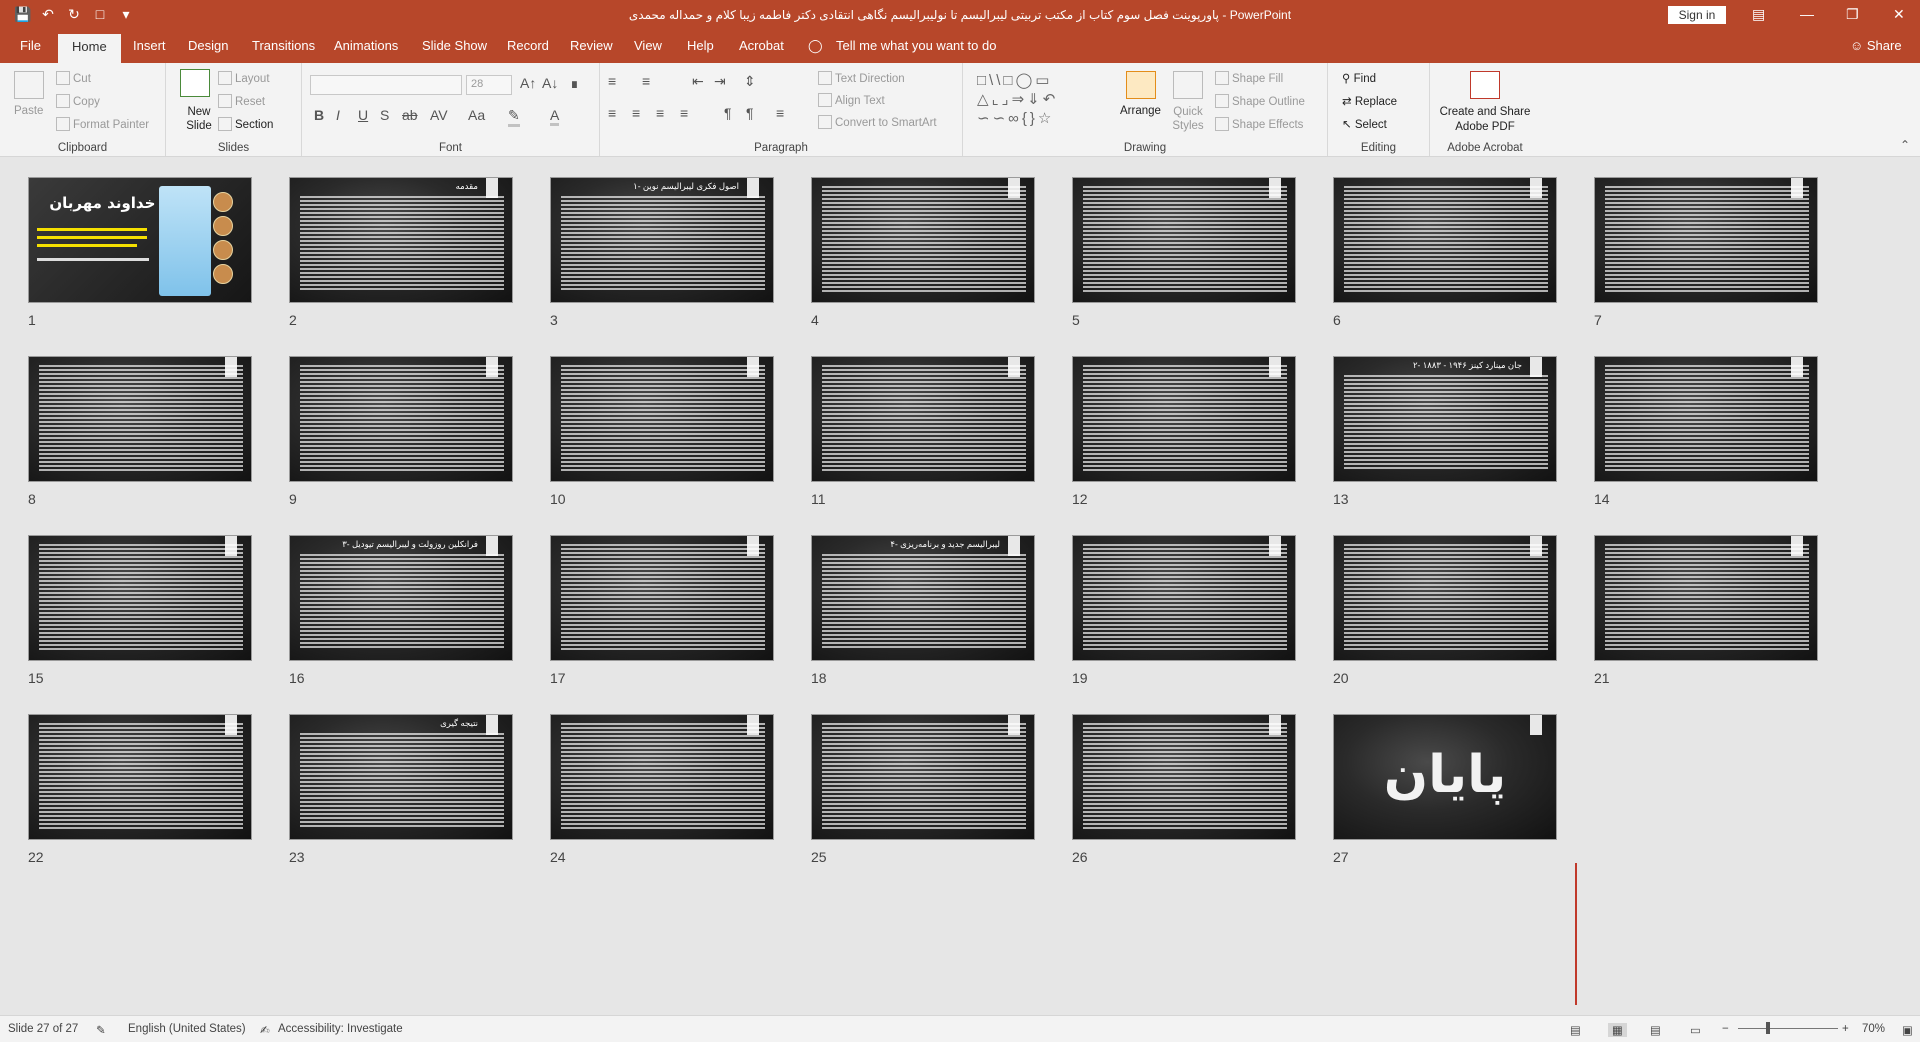 This screenshot has width=1920, height=1042. What do you see at coordinates (648, 45) in the screenshot?
I see `tab-view: View` at bounding box center [648, 45].